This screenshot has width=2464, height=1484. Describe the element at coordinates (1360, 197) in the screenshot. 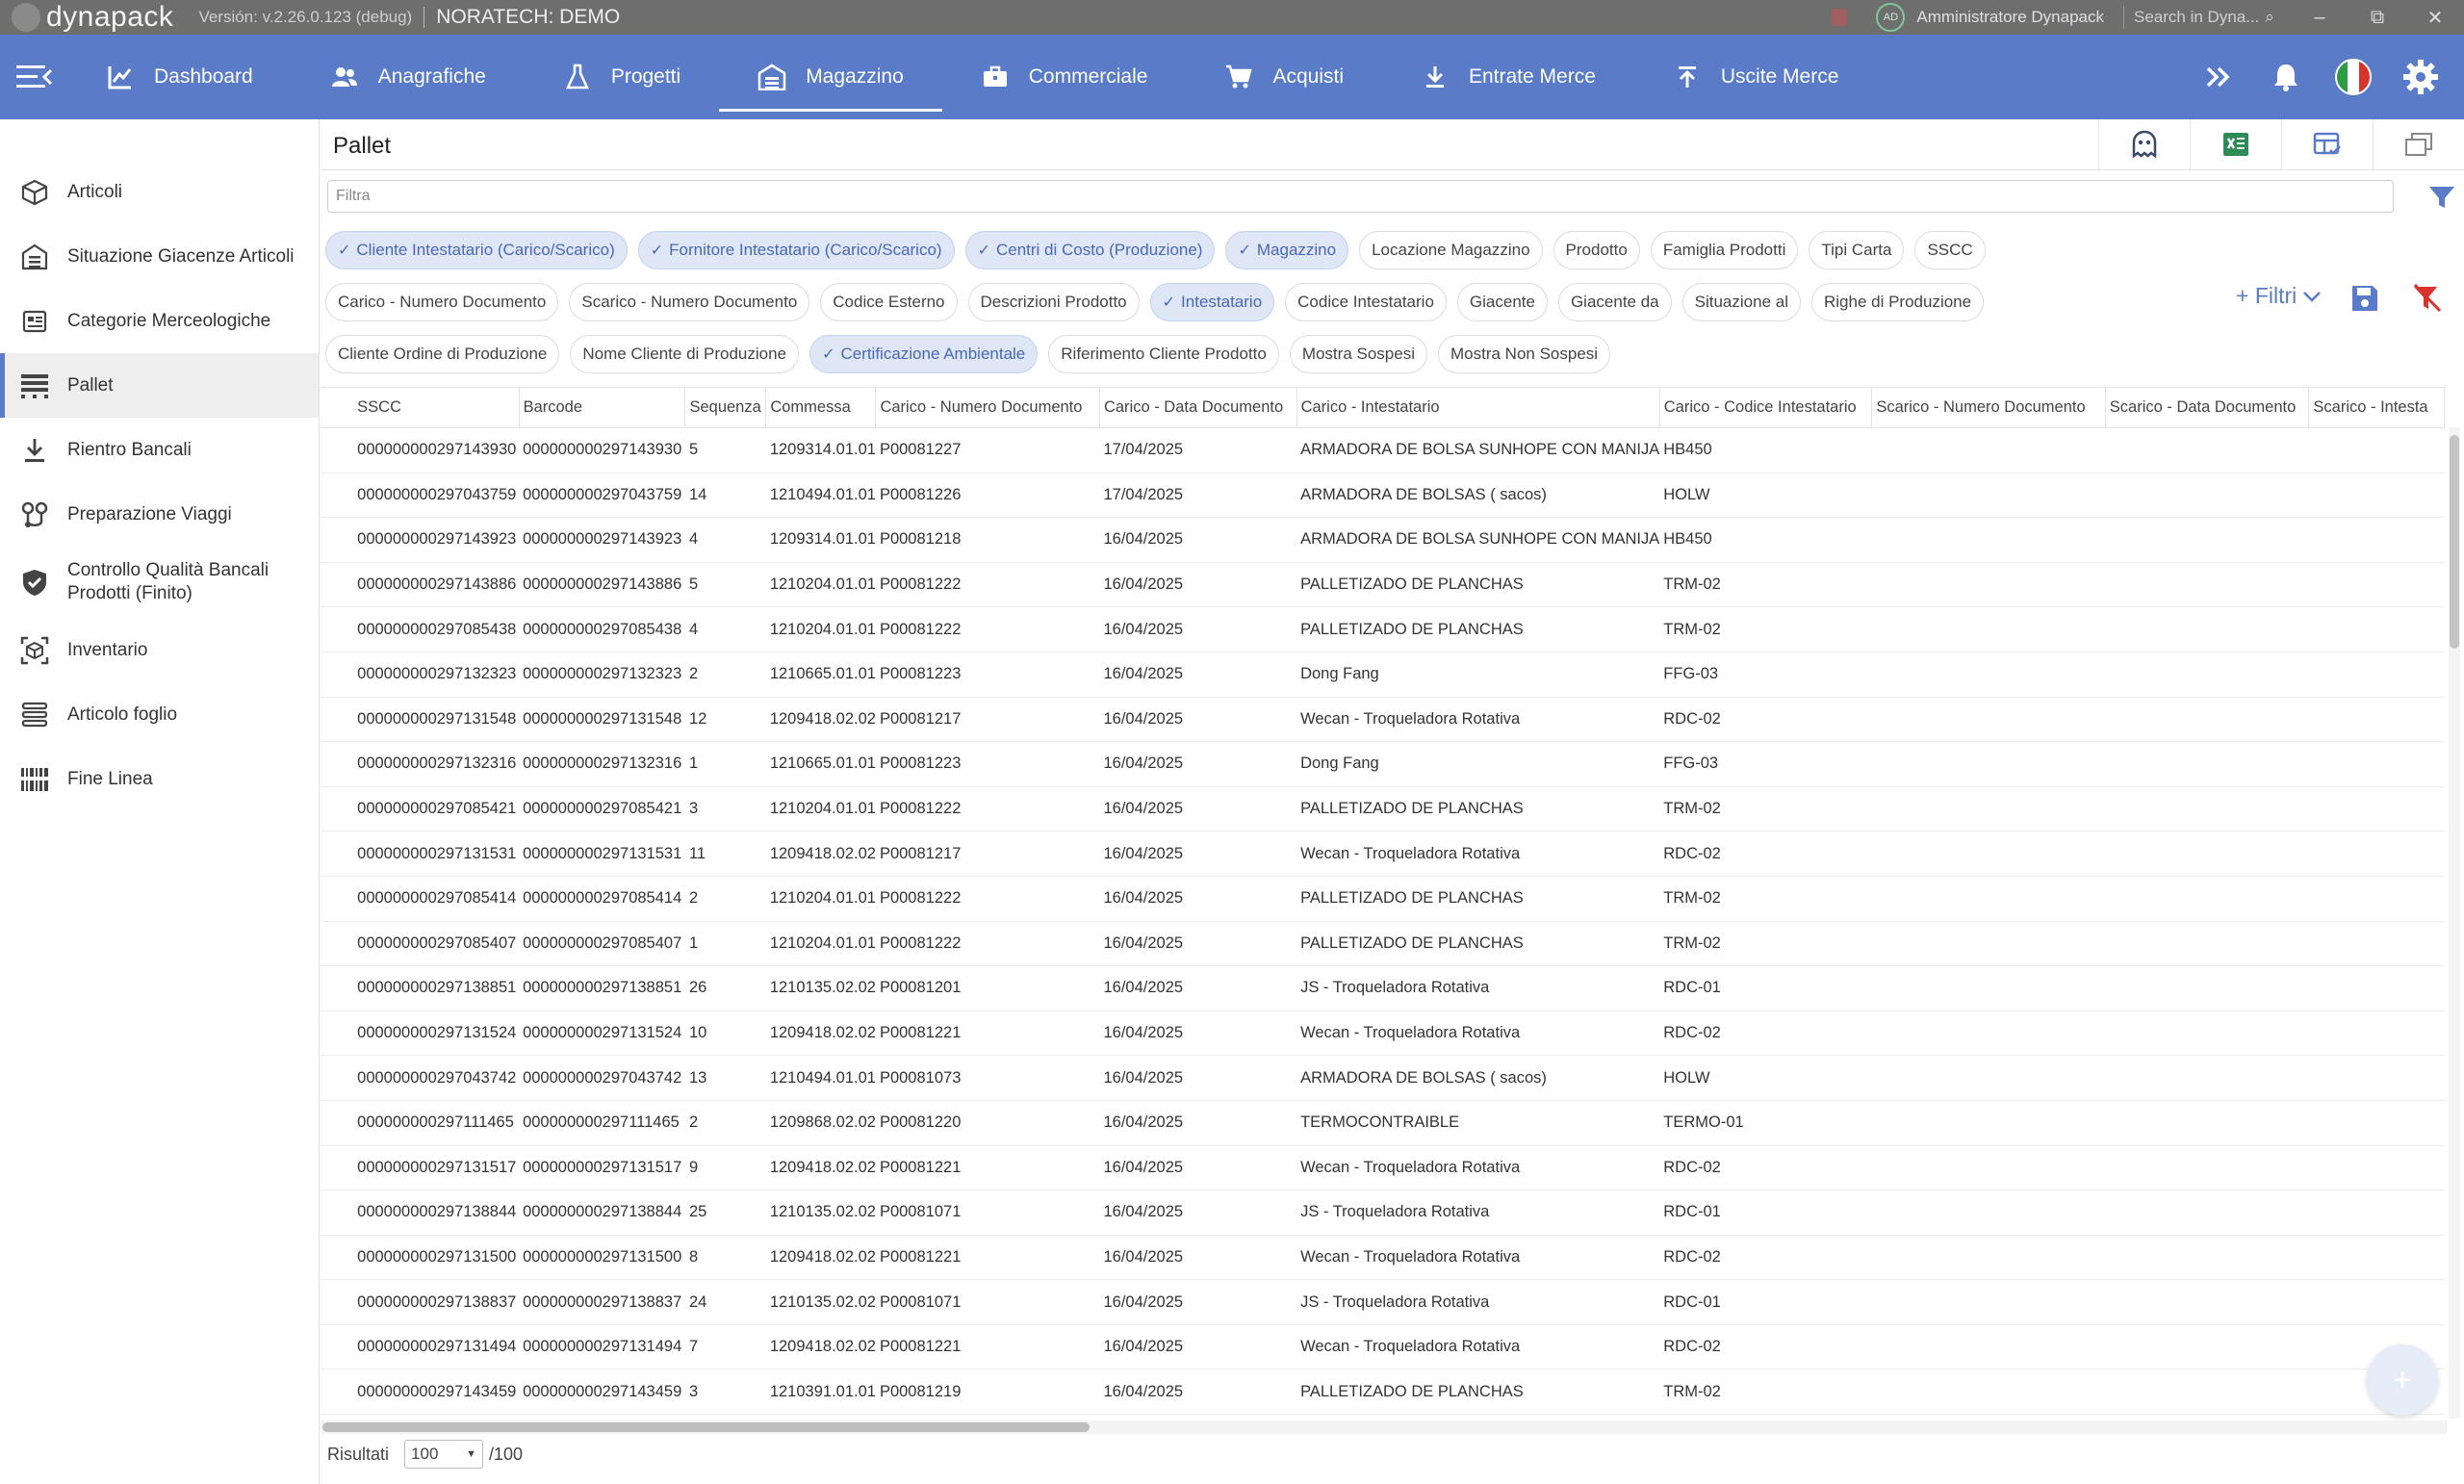

I see `filter-input: Filtra` at that location.